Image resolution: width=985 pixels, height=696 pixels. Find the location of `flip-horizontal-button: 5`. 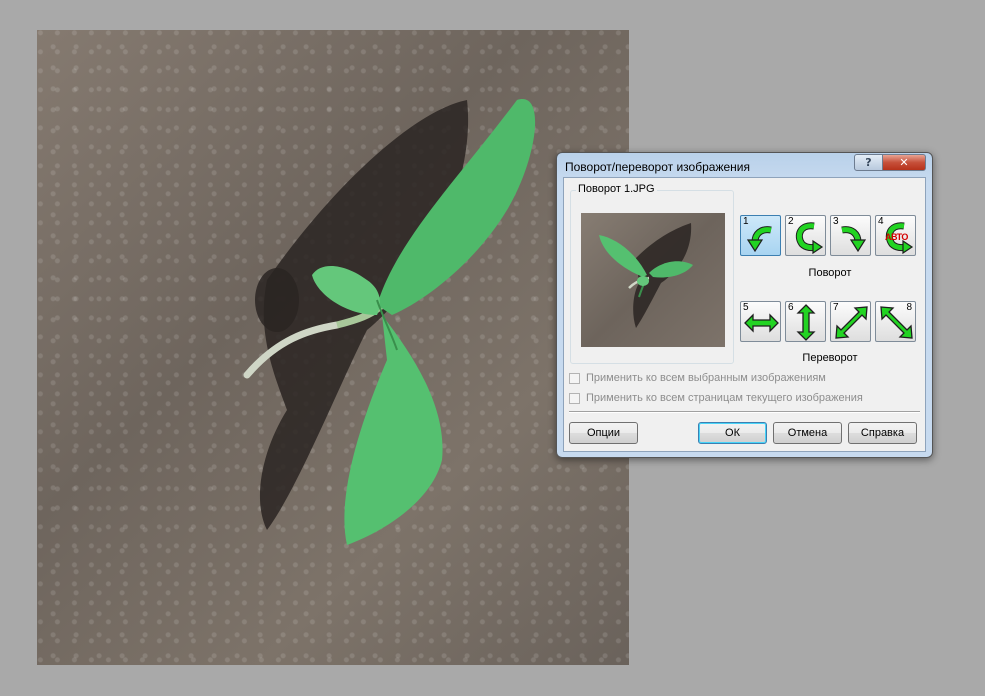

flip-horizontal-button: 5 is located at coordinates (760, 321).